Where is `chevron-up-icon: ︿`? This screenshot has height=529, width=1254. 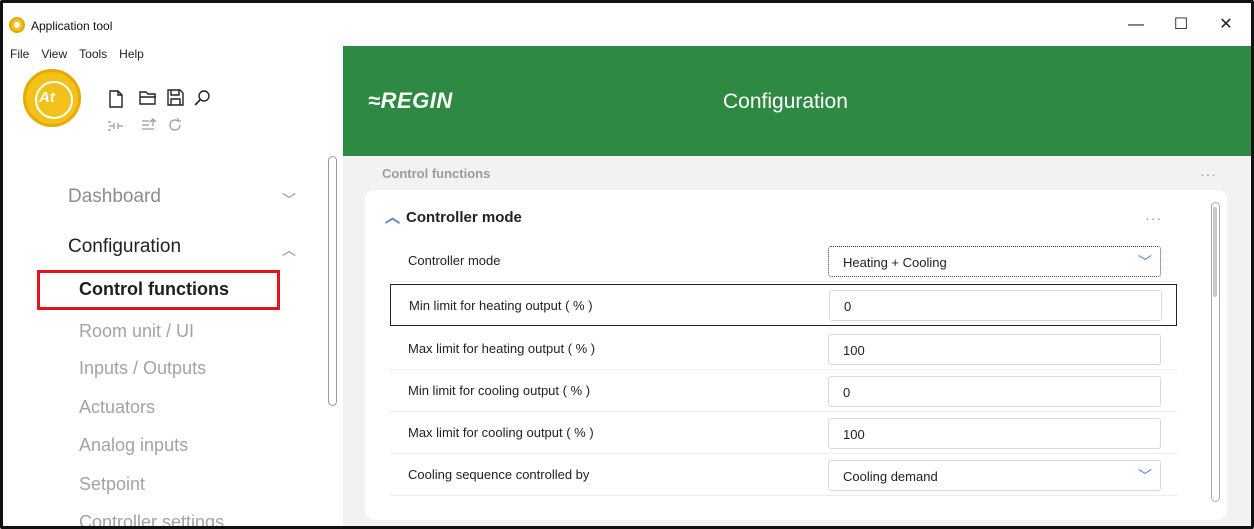 chevron-up-icon: ︿ is located at coordinates (289, 250).